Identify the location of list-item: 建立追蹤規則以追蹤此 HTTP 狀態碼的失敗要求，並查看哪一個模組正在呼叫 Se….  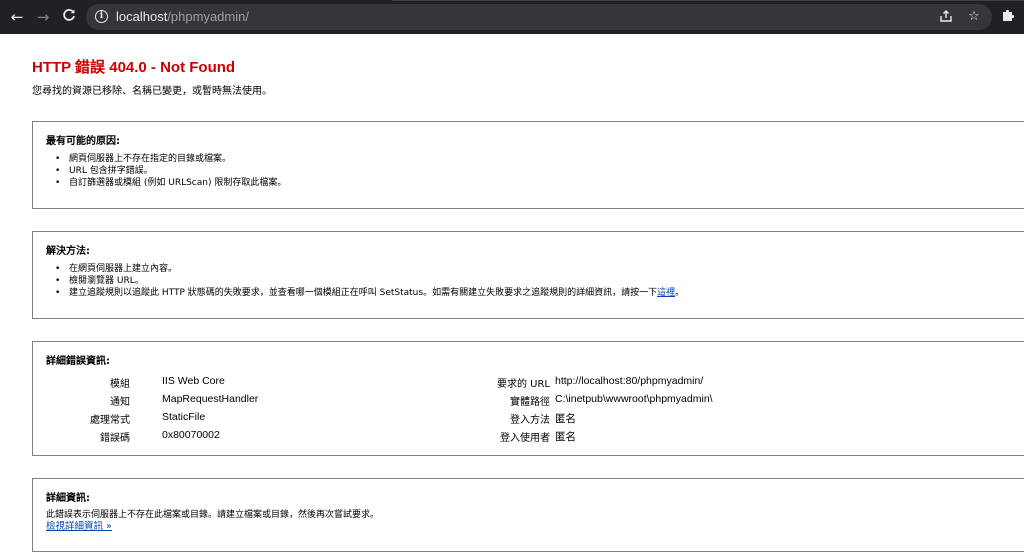
(370, 293).